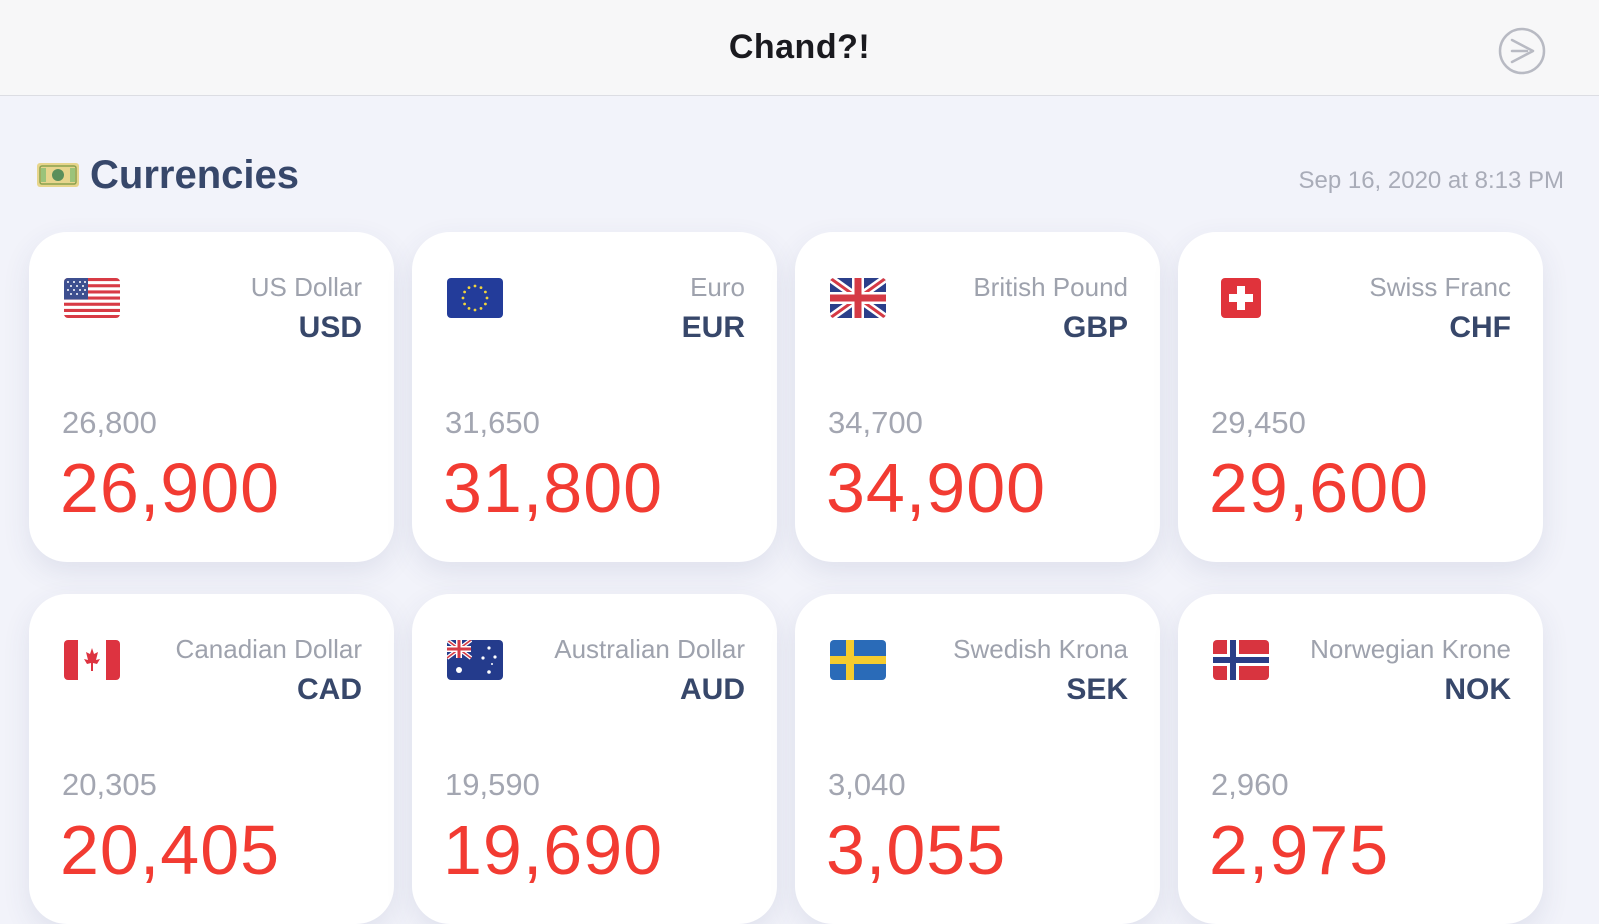  What do you see at coordinates (867, 784) in the screenshot?
I see `buy-price: 3,040` at bounding box center [867, 784].